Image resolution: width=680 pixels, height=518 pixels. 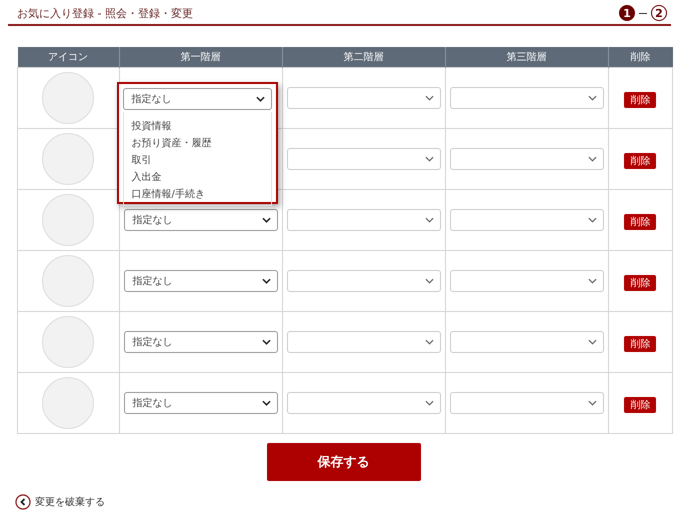 What do you see at coordinates (68, 57) in the screenshot?
I see `column-header: アイコン` at bounding box center [68, 57].